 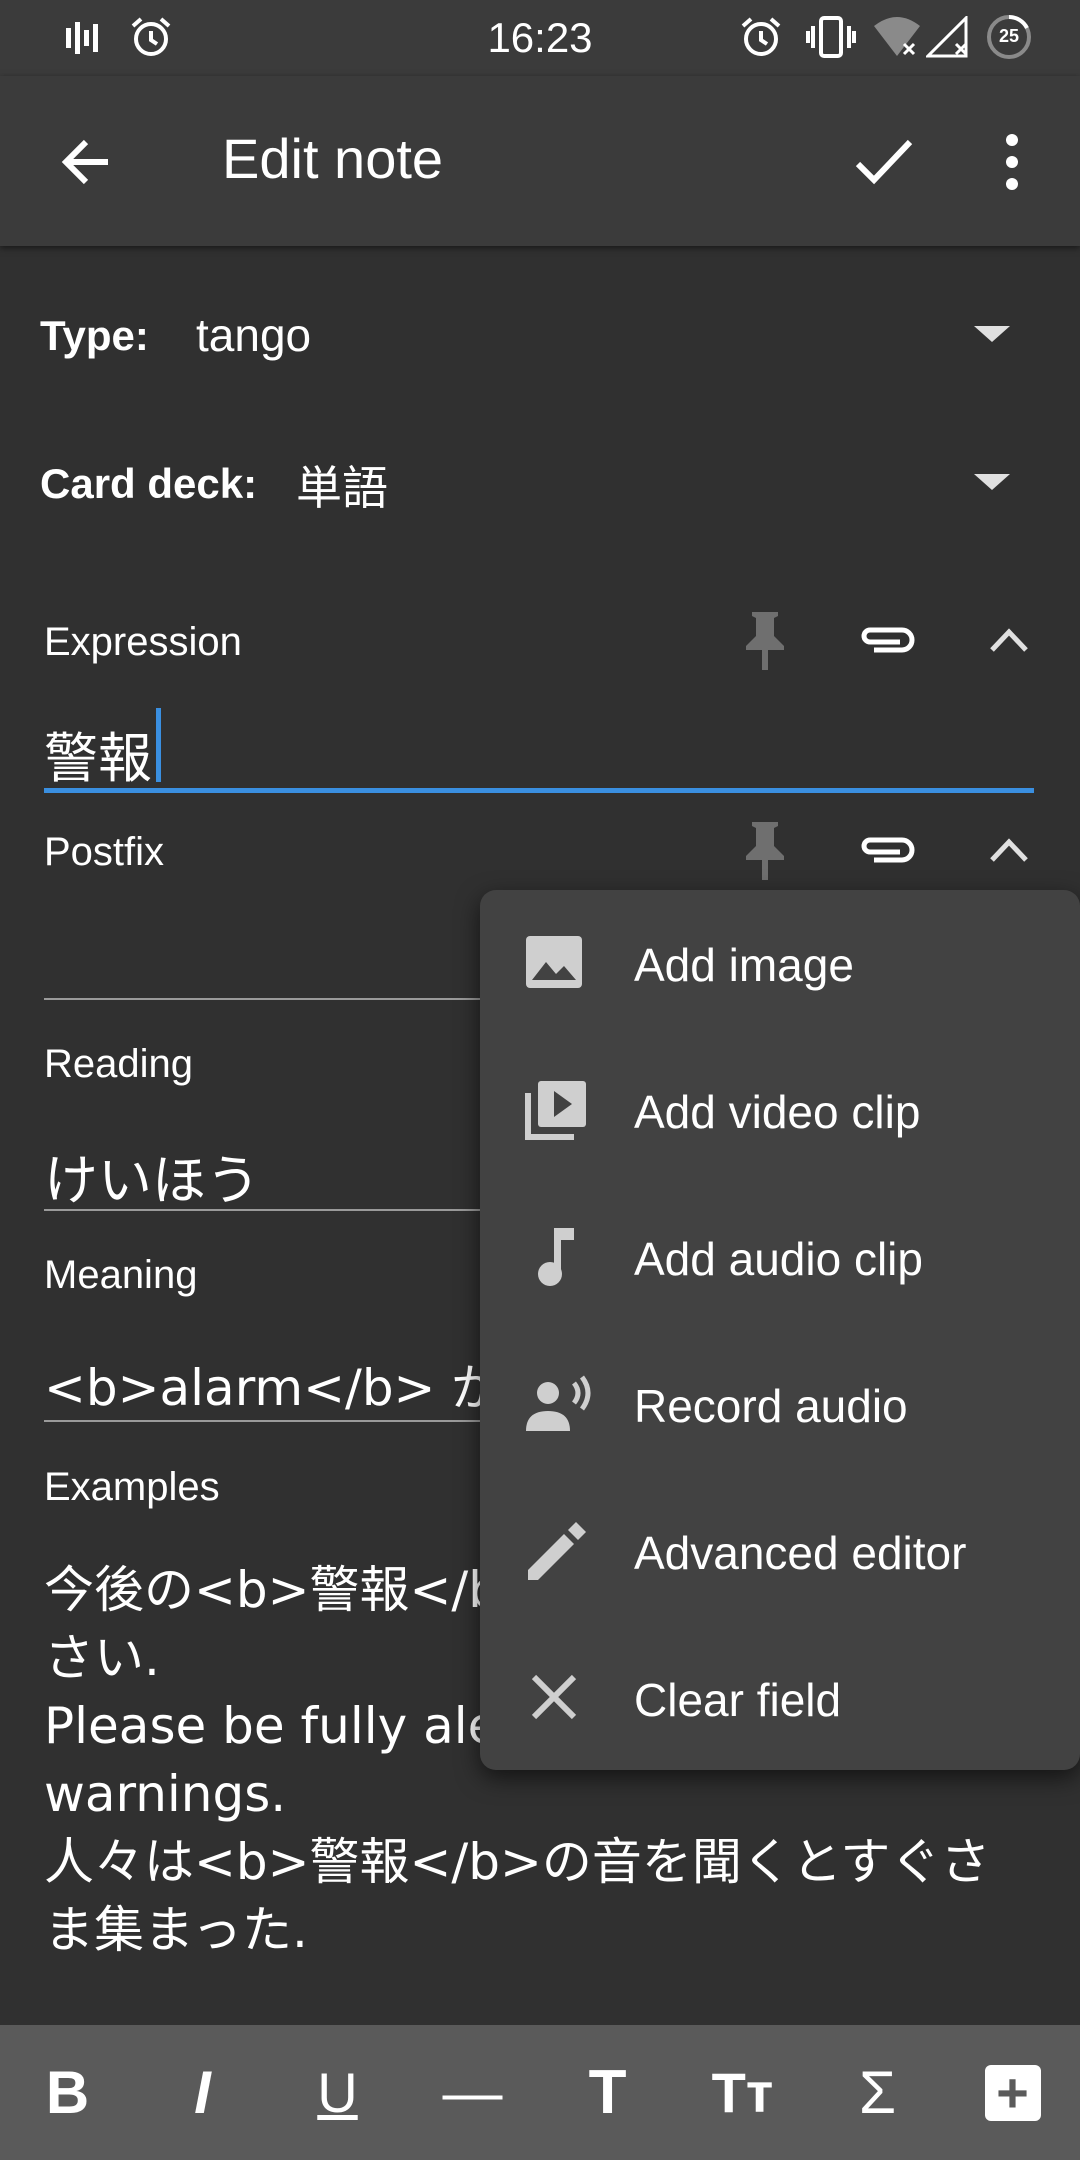 I want to click on vibrate-icon, so click(x=831, y=37).